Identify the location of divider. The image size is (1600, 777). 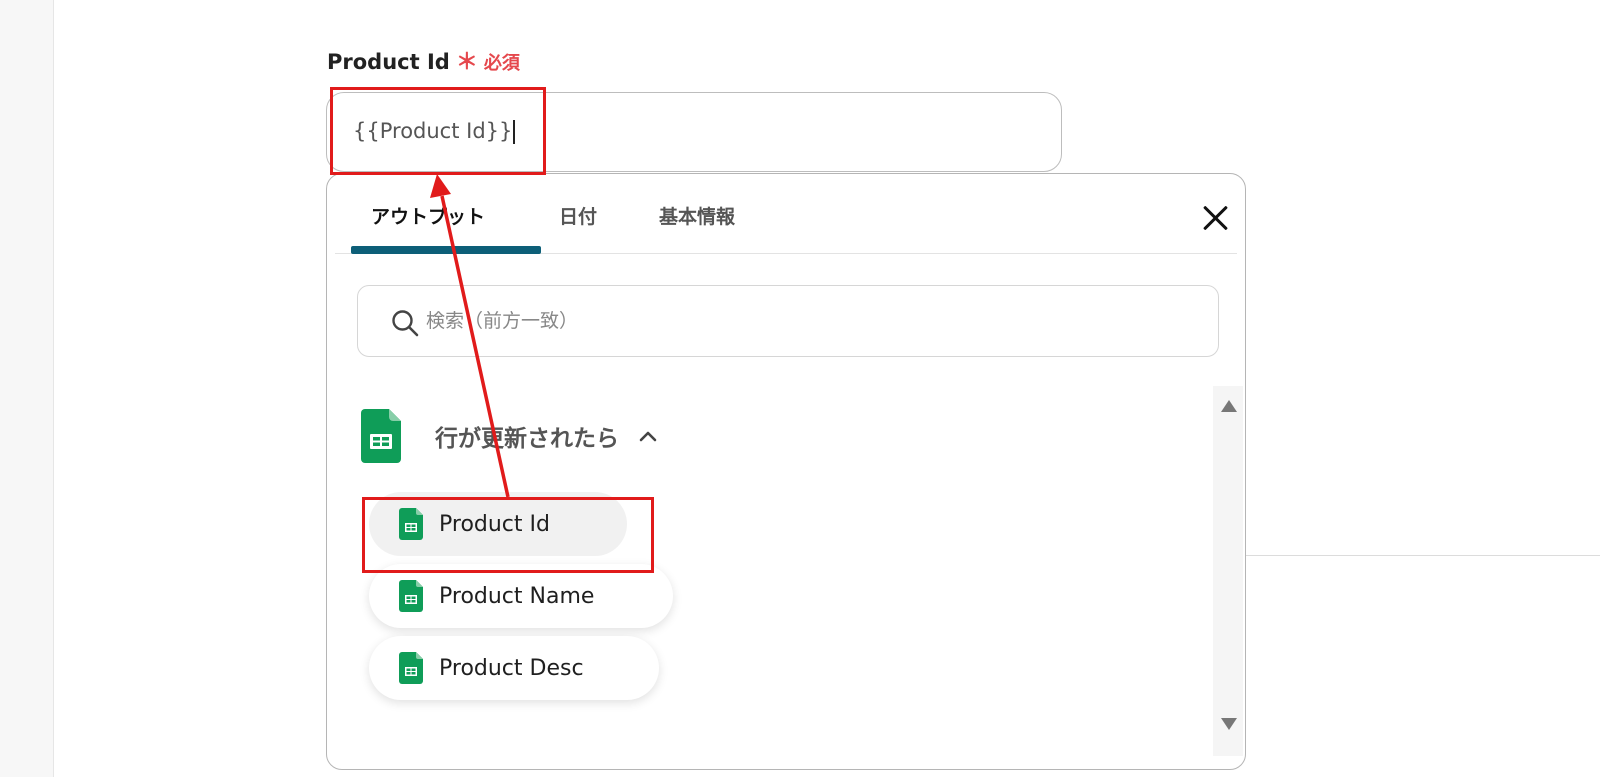
(1411, 555).